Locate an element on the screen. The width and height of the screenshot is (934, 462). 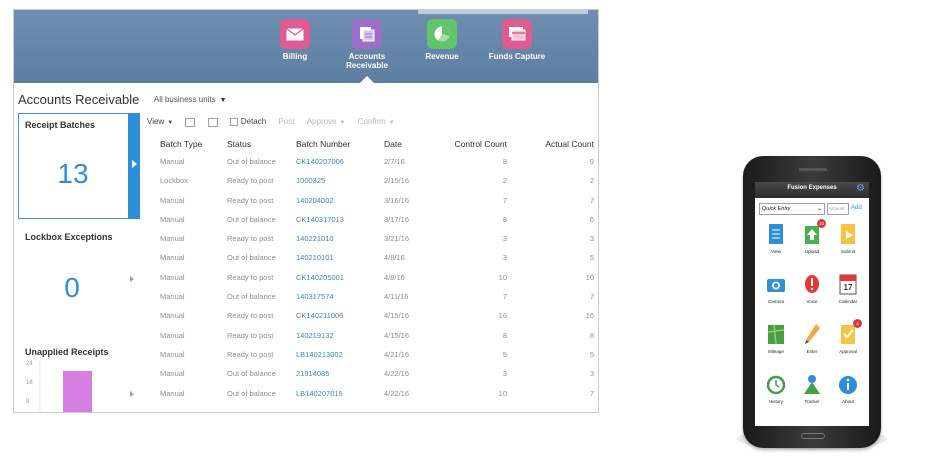
phone-home-button is located at coordinates (813, 436).